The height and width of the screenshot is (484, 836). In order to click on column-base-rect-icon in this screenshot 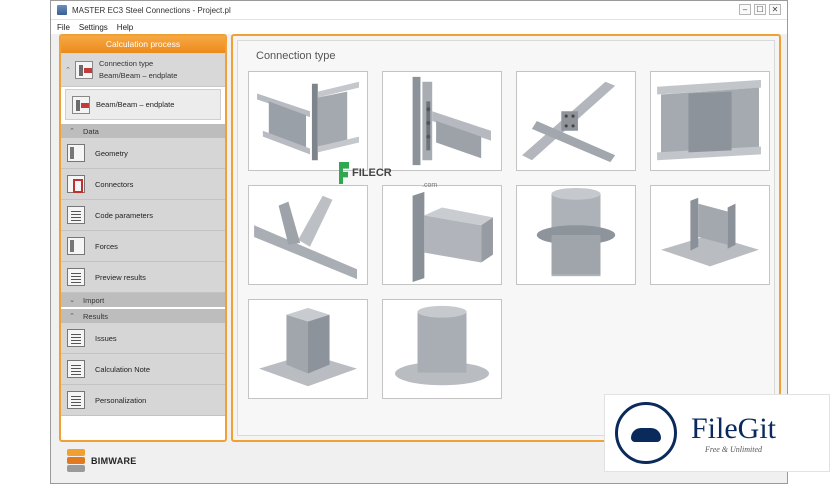, I will do `click(308, 347)`.